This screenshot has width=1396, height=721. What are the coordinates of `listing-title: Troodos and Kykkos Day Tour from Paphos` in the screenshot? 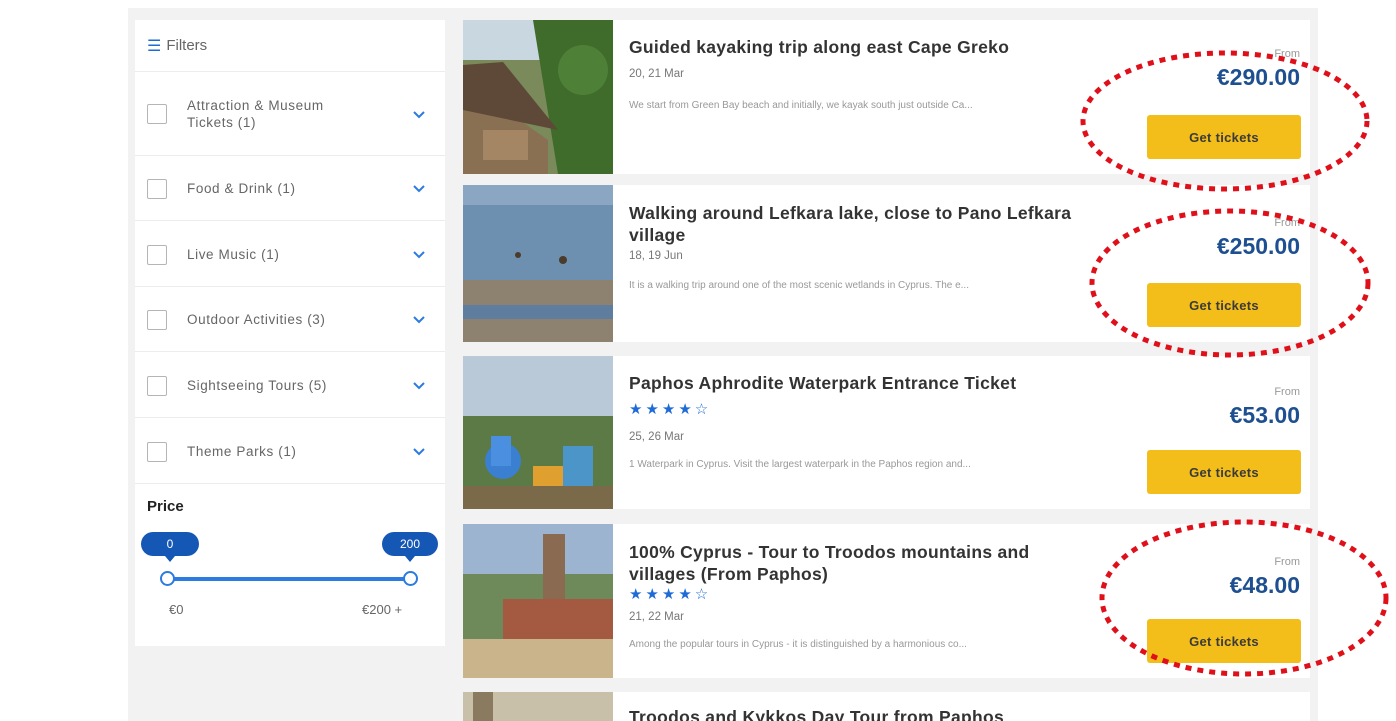 It's located at (889, 713).